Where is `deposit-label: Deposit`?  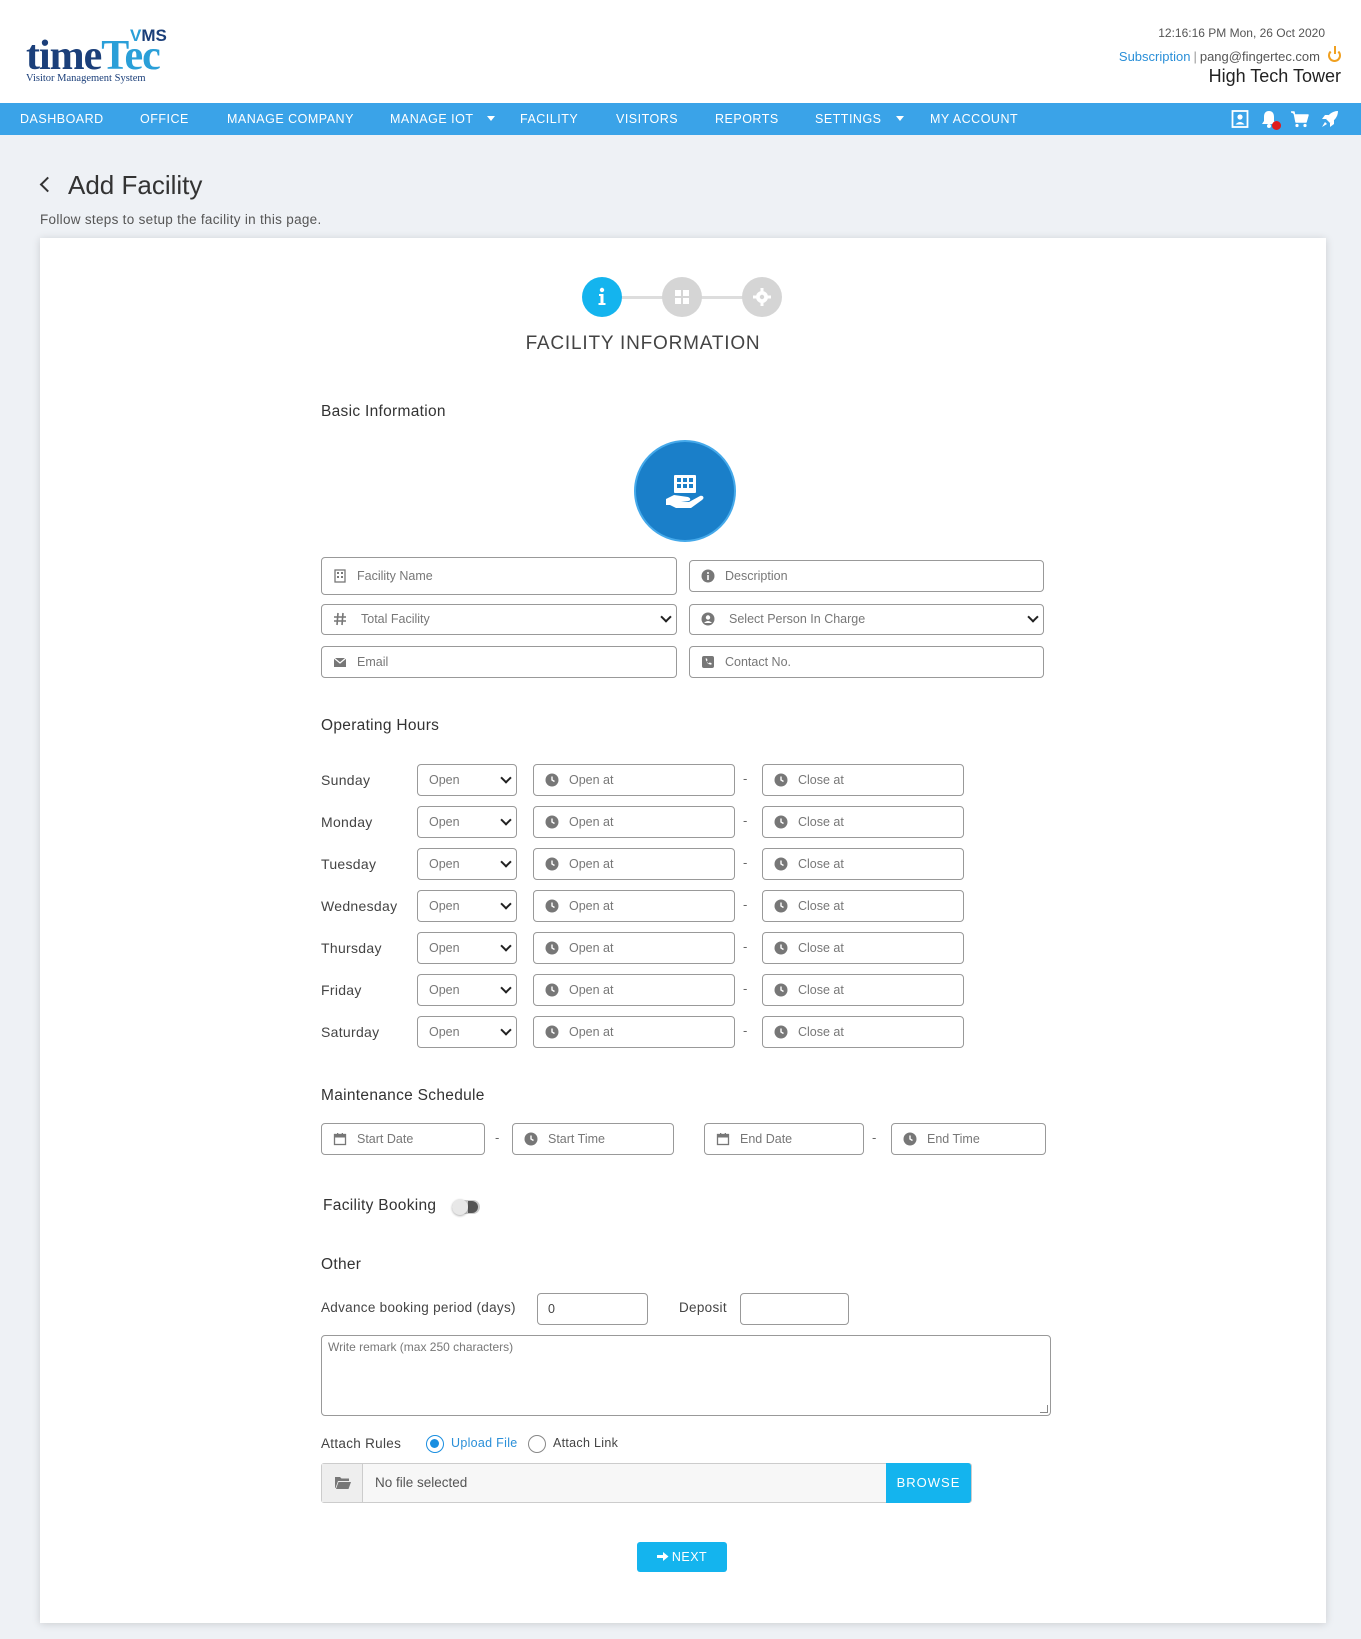
deposit-label: Deposit is located at coordinates (703, 1307).